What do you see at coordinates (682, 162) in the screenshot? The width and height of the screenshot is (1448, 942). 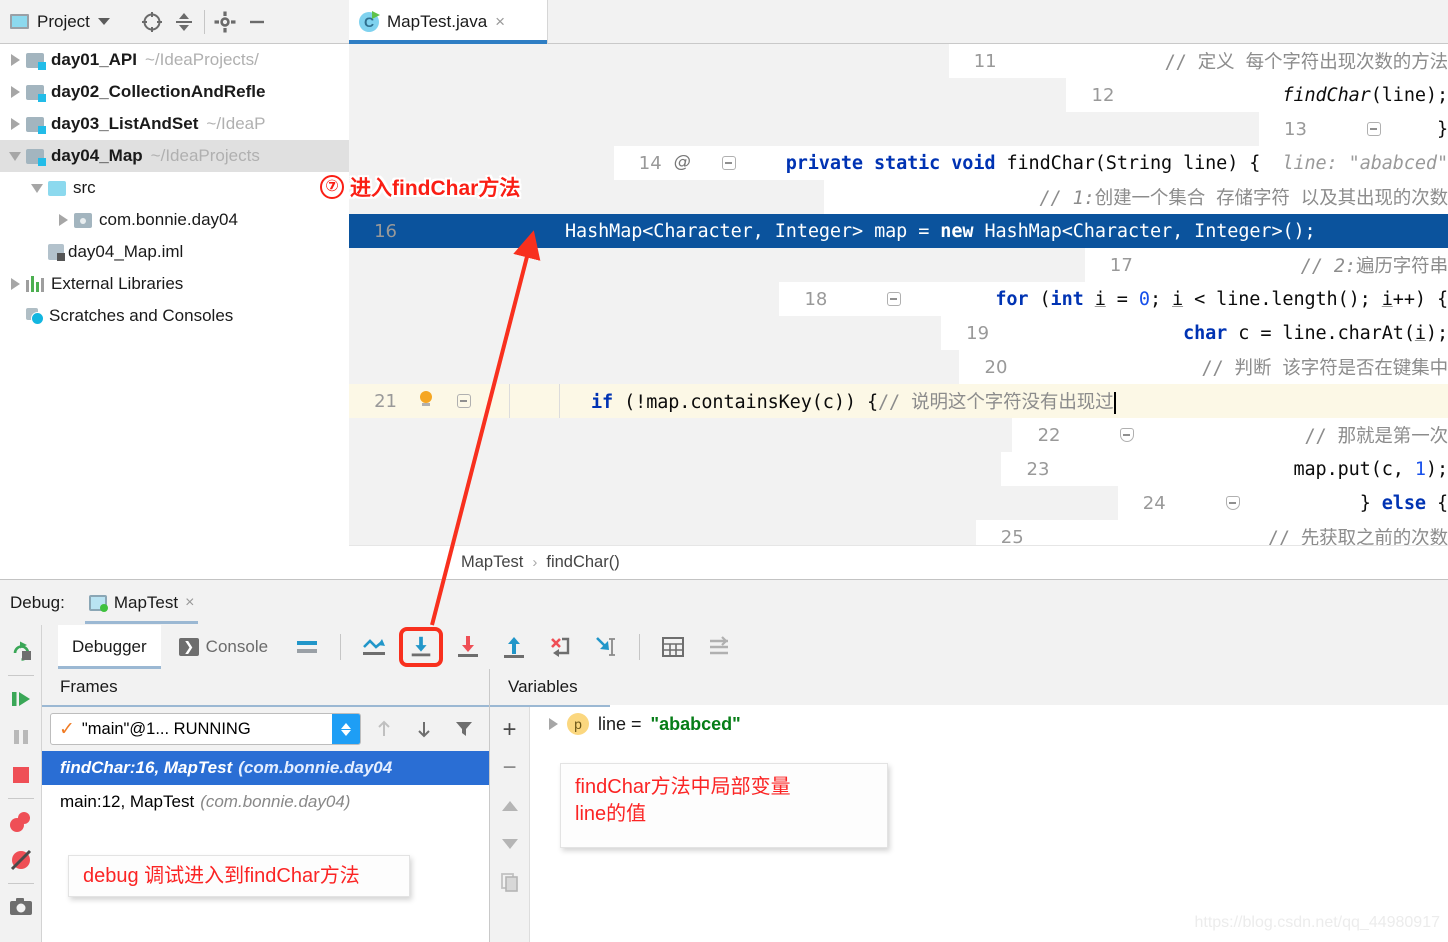 I see `gutter-icons: @` at bounding box center [682, 162].